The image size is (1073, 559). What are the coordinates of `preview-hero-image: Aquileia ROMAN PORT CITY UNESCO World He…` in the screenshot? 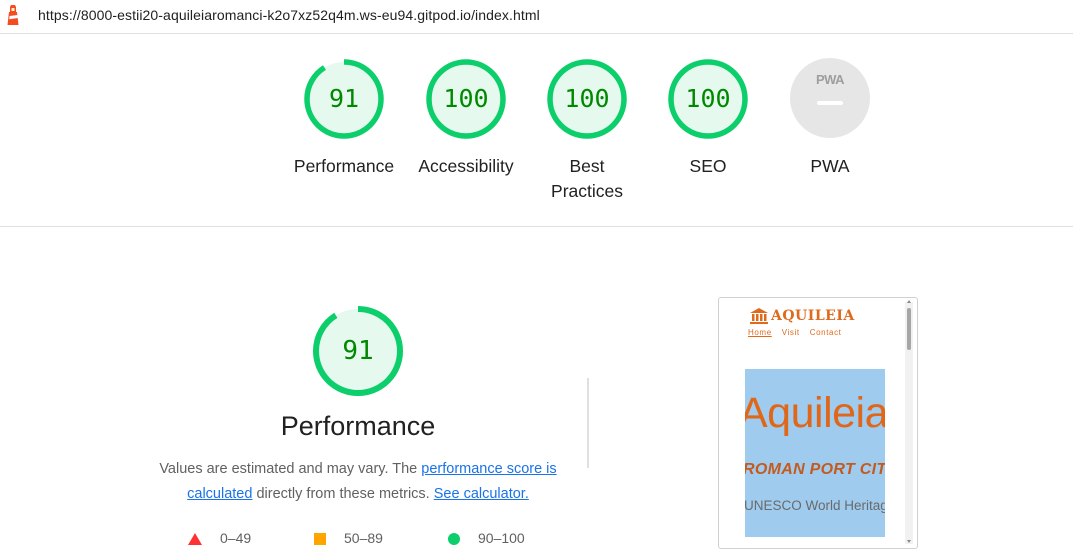 It's located at (815, 453).